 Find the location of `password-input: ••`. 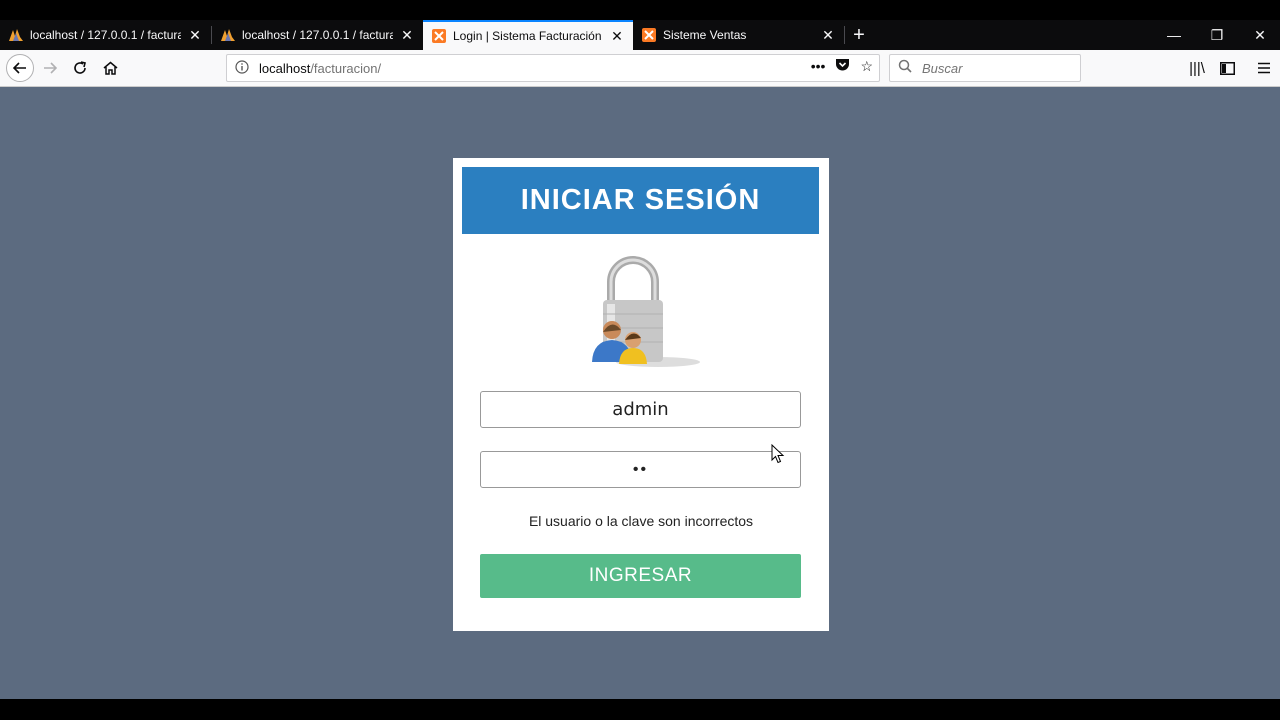

password-input: •• is located at coordinates (640, 470).